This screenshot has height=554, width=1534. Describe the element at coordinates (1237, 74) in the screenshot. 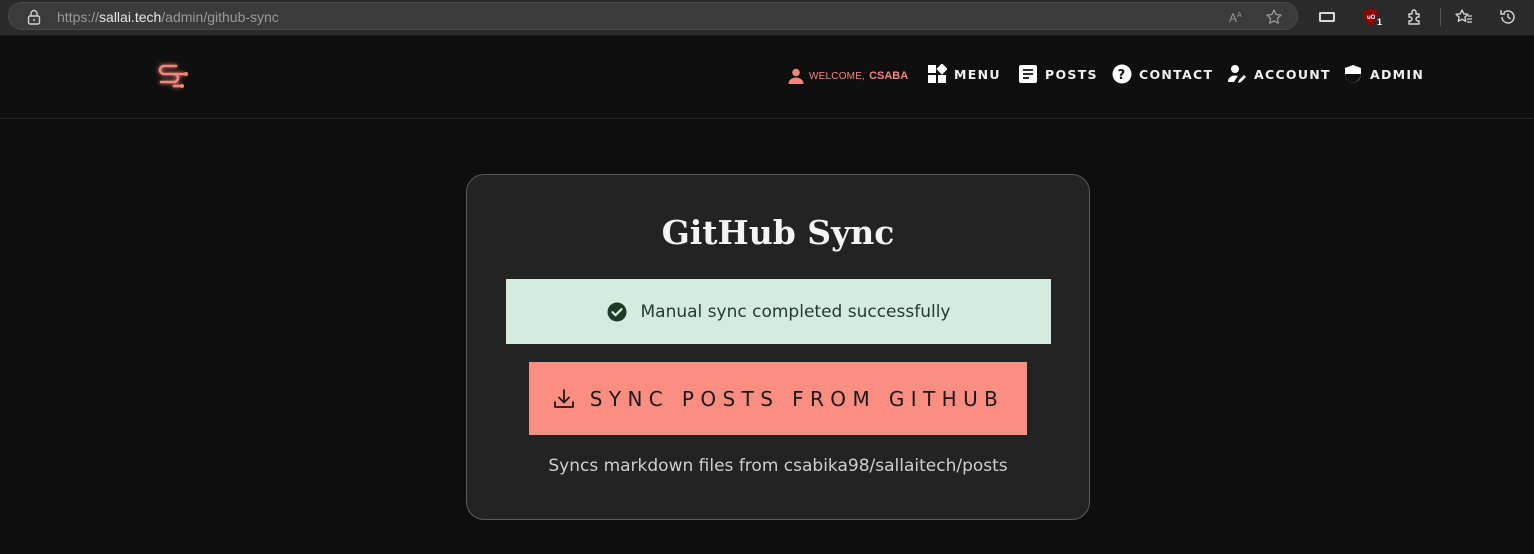

I see `manage-account-icon` at that location.